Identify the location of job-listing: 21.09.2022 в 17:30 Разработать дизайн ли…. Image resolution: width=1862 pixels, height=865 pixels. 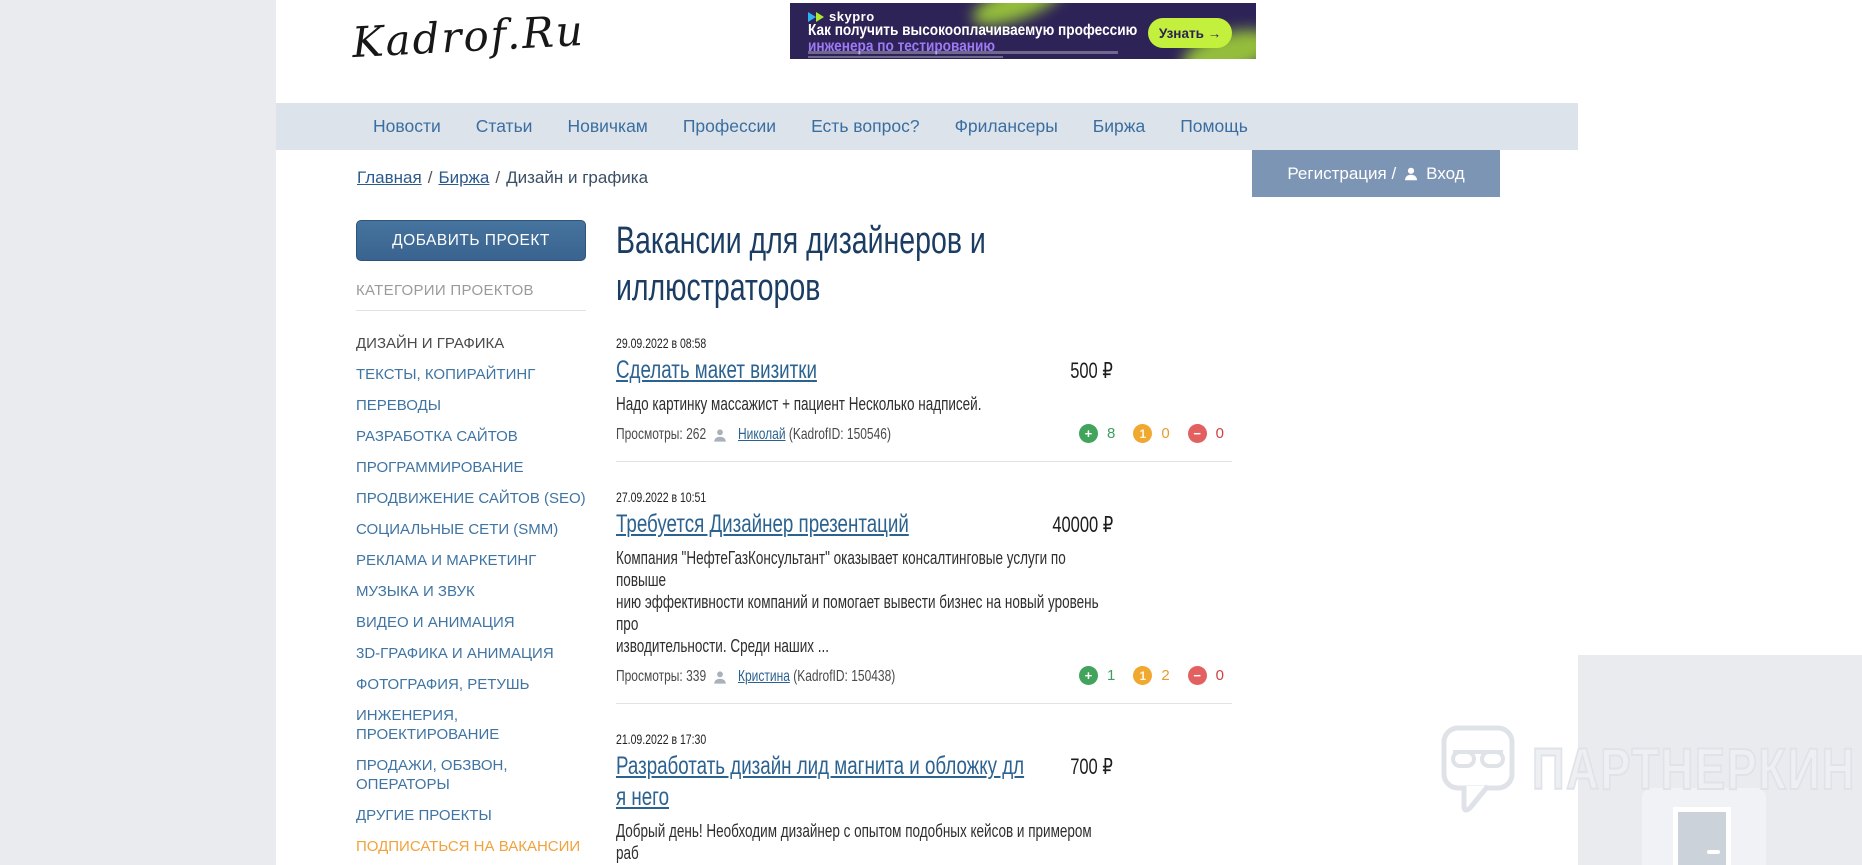
(924, 797).